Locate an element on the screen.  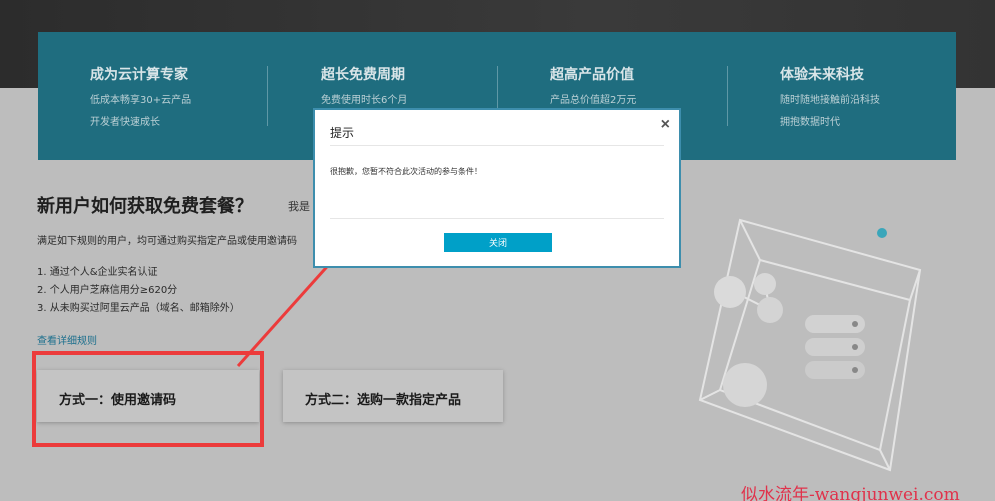
feature-title: 体验未来科技 is located at coordinates (822, 75).